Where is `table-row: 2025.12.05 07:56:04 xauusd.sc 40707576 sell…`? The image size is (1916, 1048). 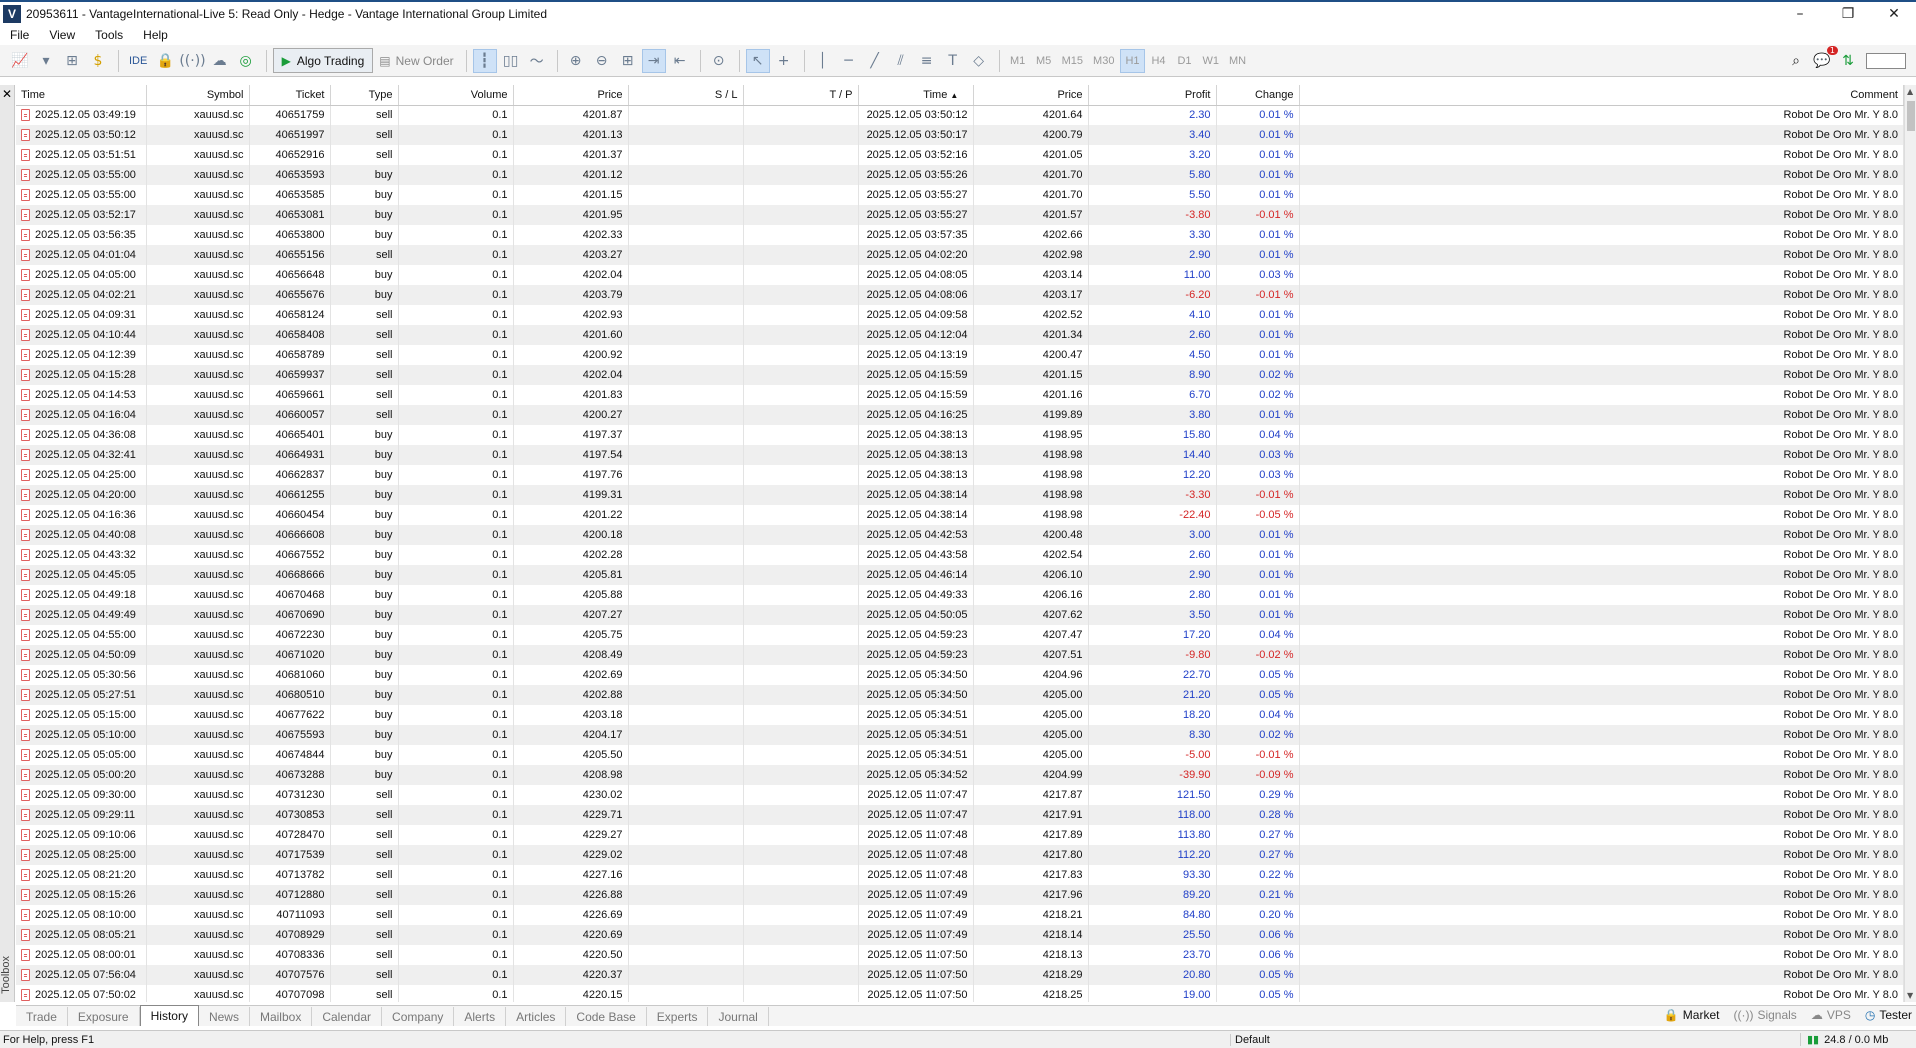 table-row: 2025.12.05 07:56:04 xauusd.sc 40707576 sell… is located at coordinates (960, 975).